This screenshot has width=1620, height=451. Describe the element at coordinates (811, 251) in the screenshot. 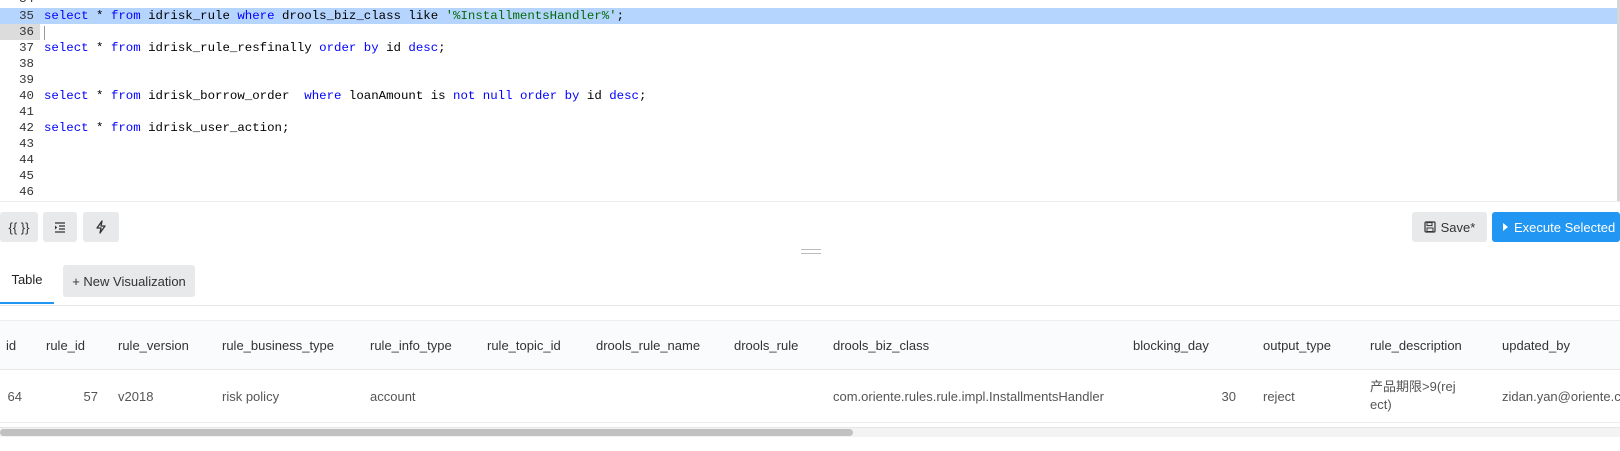

I see `panel-resize-handle` at that location.